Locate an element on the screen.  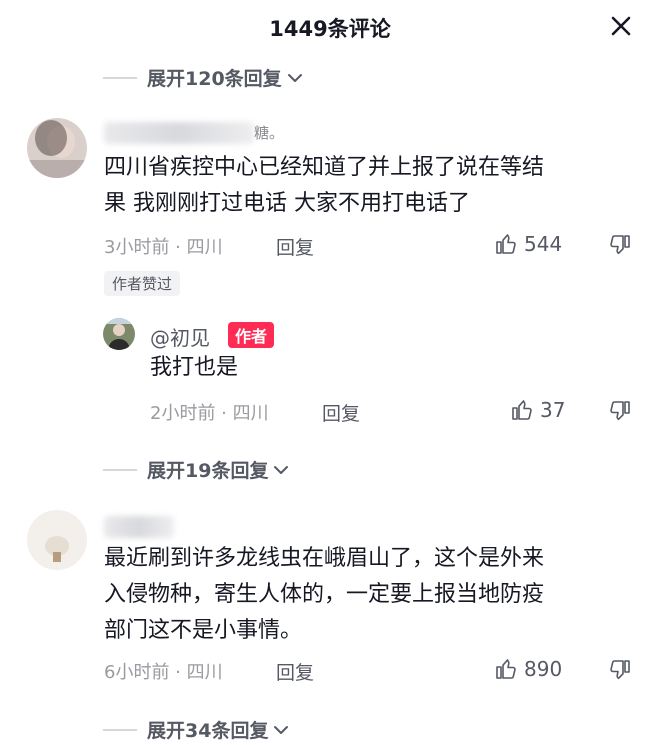
comment-text-line: 入侵物种，寄生人体的，一定要上报当地防疫 is located at coordinates (324, 594).